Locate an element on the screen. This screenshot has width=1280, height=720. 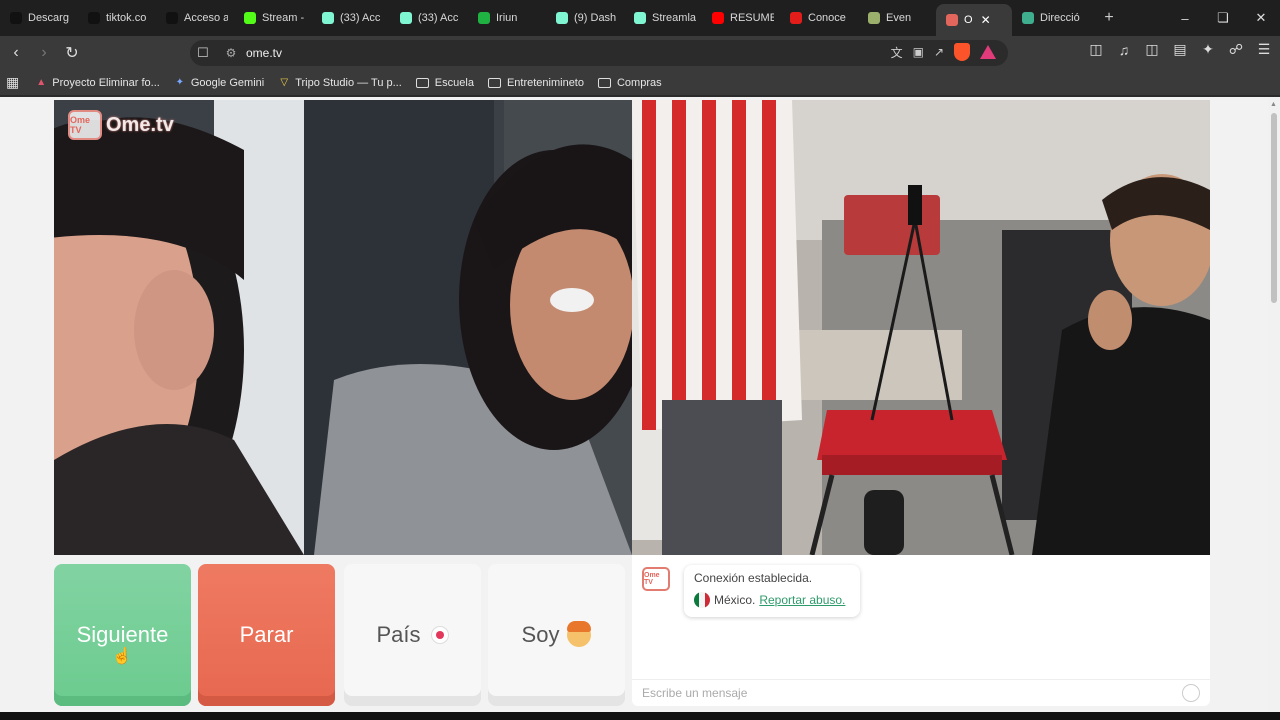
new-tab-button: + is located at coordinates (1109, 18).